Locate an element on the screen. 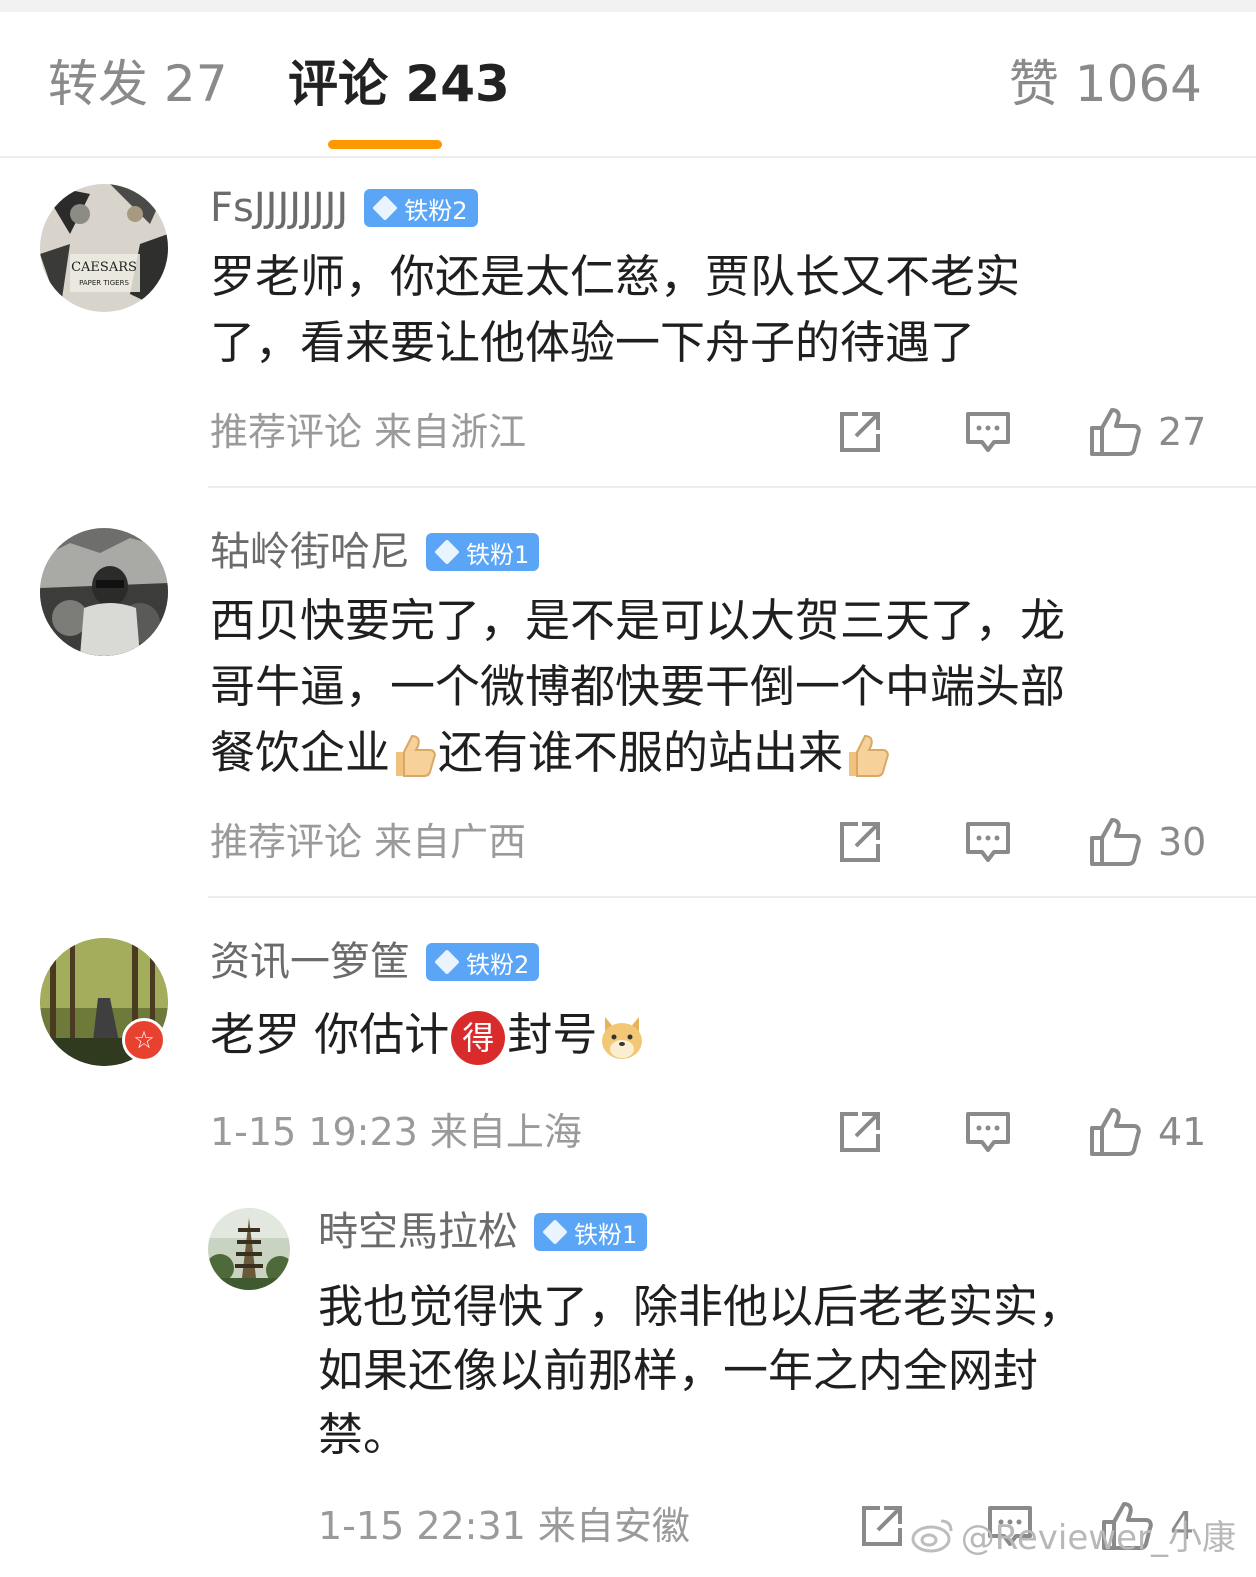 The image size is (1256, 1577). comment-text-part: 老罗 你估计 is located at coordinates (330, 1034).